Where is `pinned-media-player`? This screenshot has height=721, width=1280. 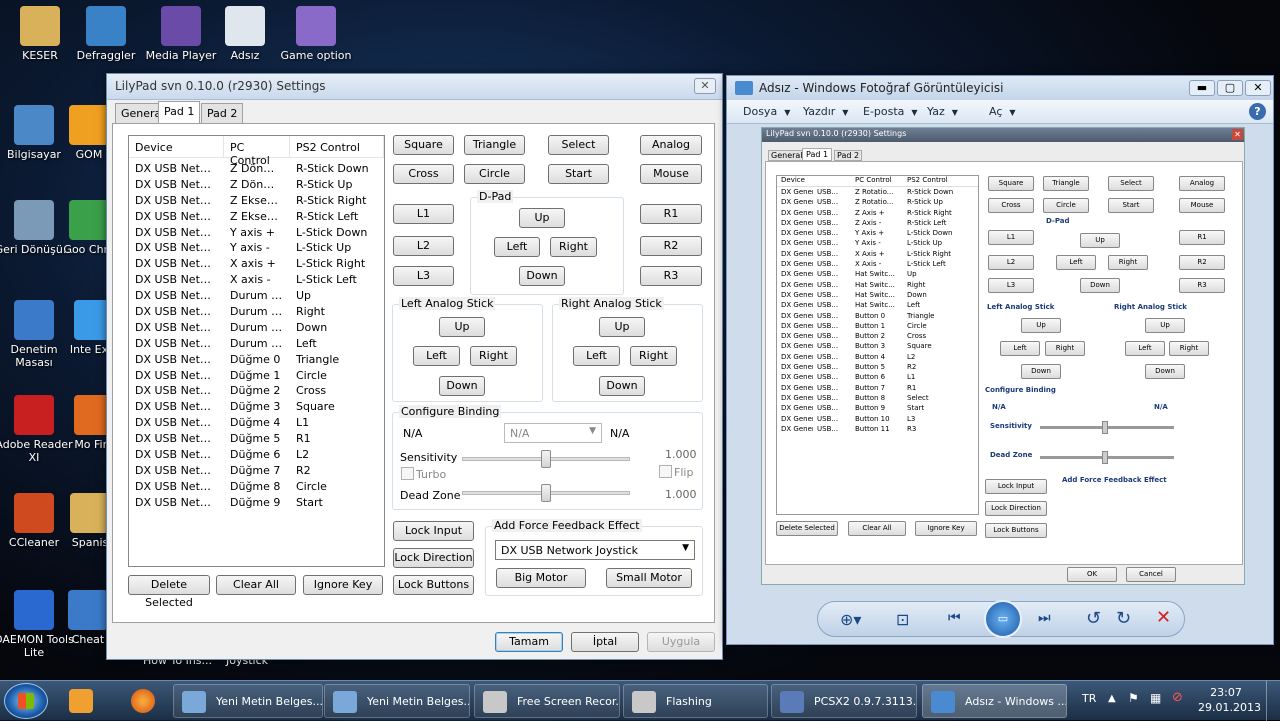
pinned-media-player is located at coordinates (81, 701).